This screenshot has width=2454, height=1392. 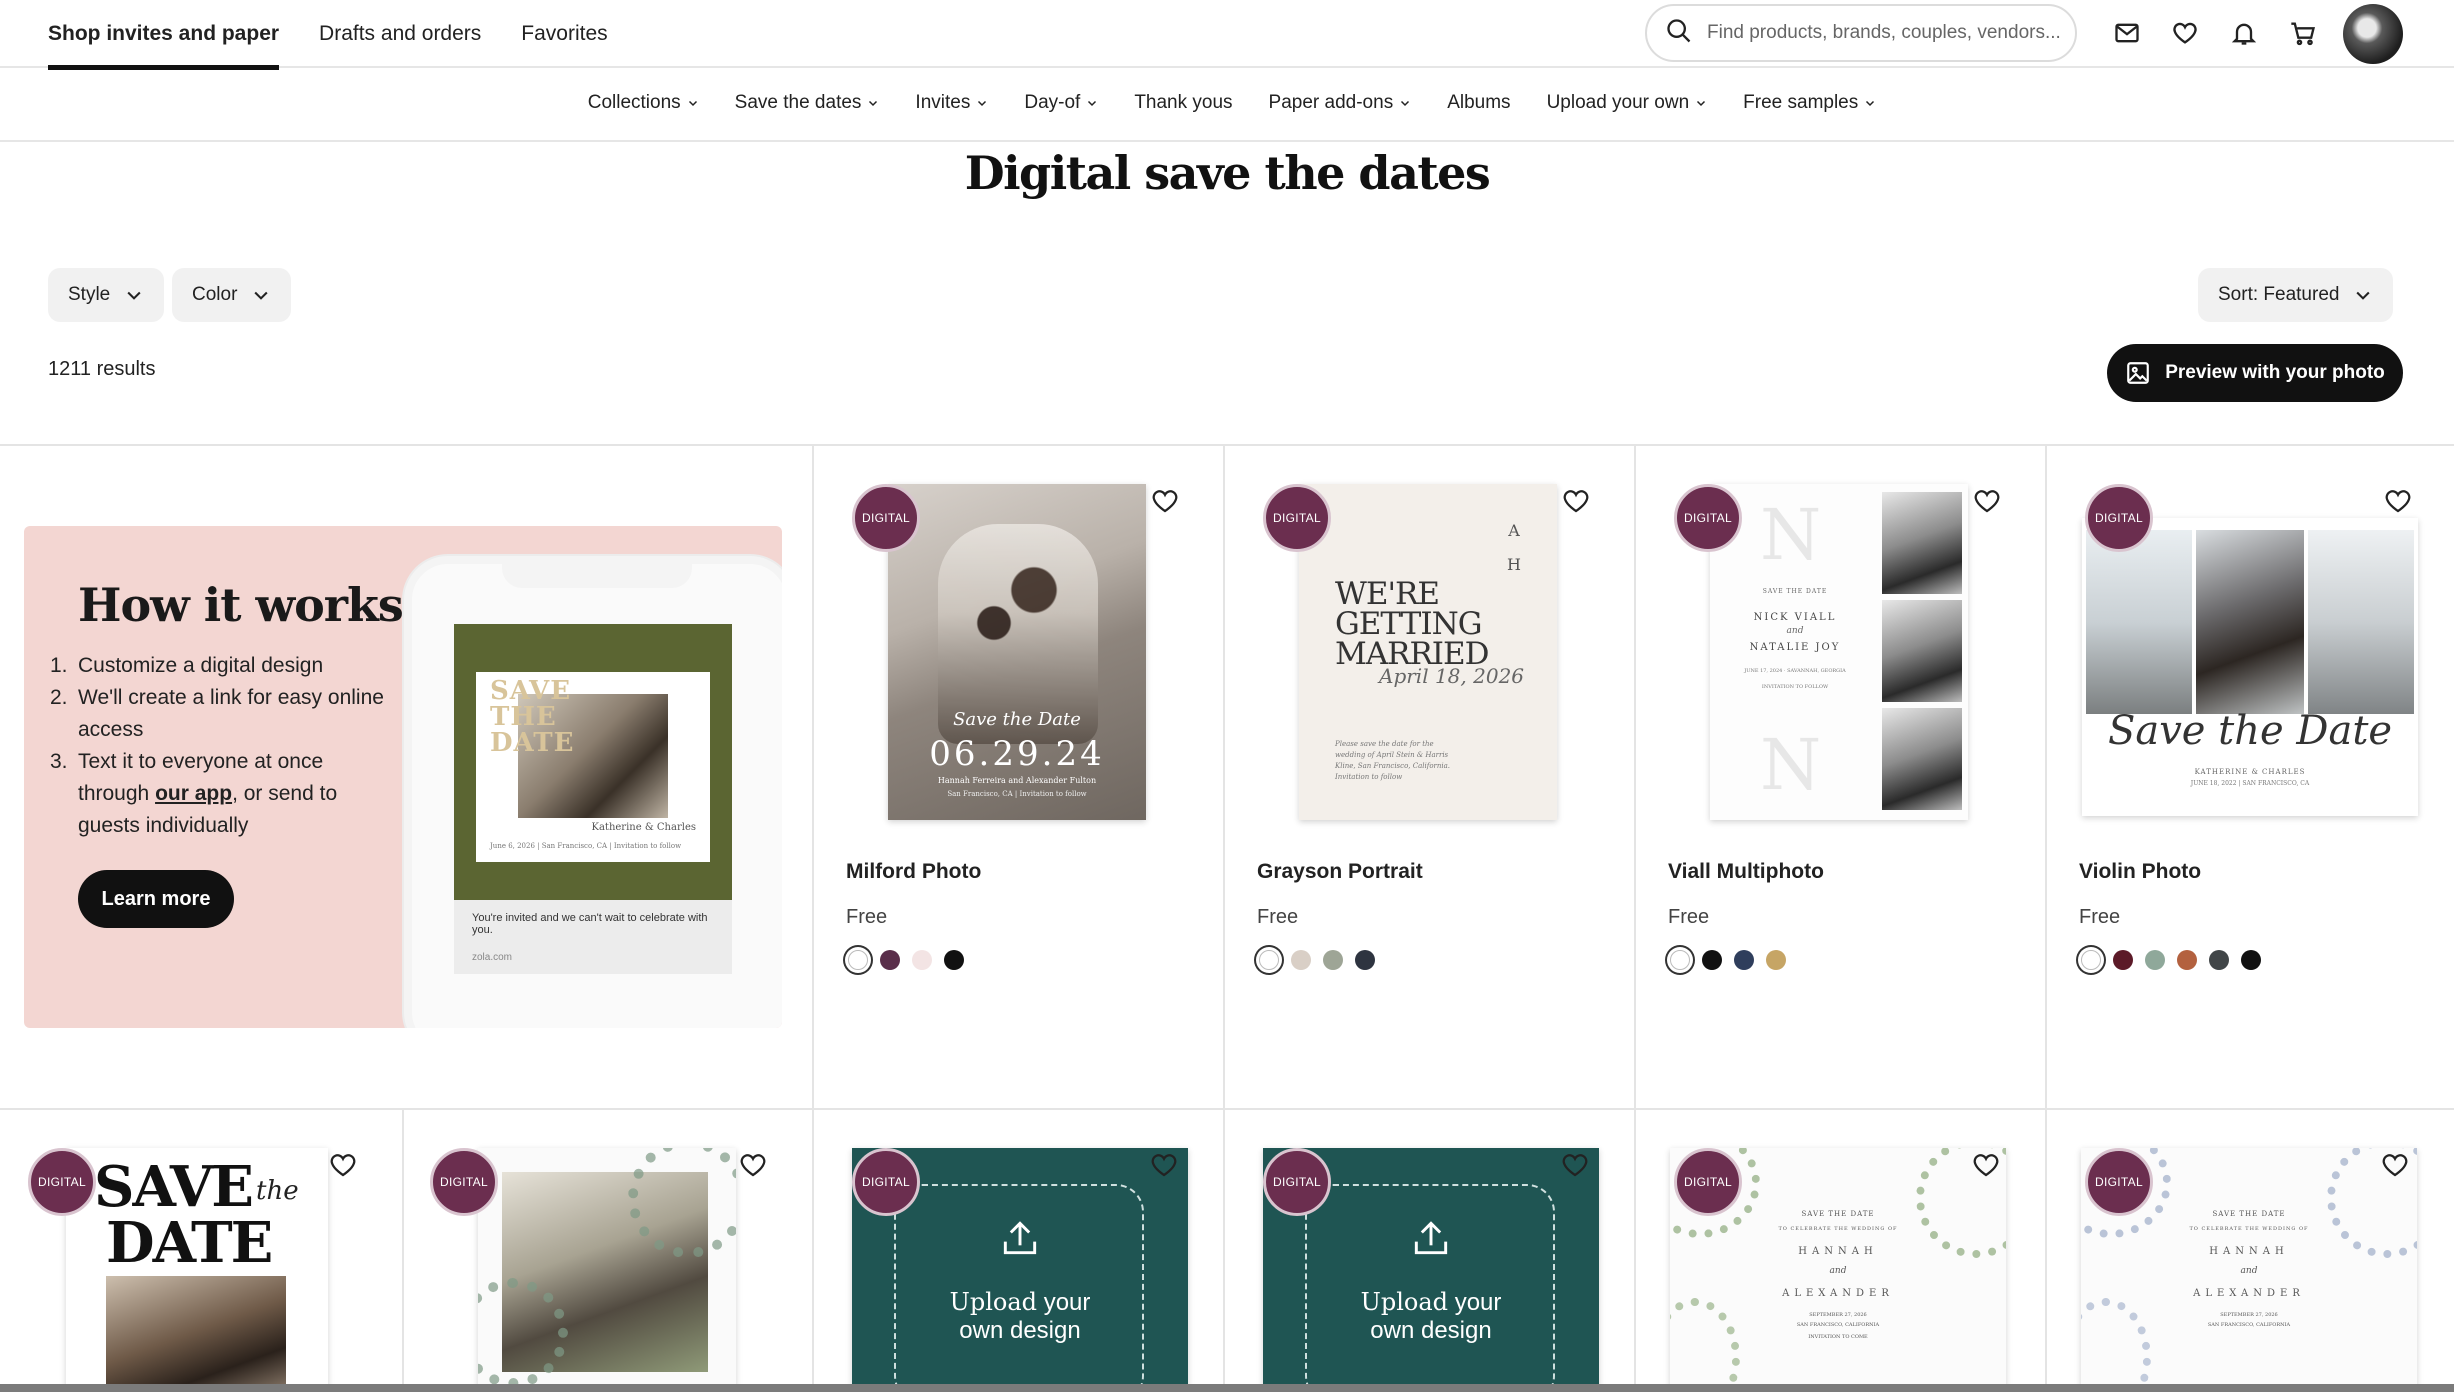 I want to click on product-name: Viall Multiphoto, so click(x=1746, y=872).